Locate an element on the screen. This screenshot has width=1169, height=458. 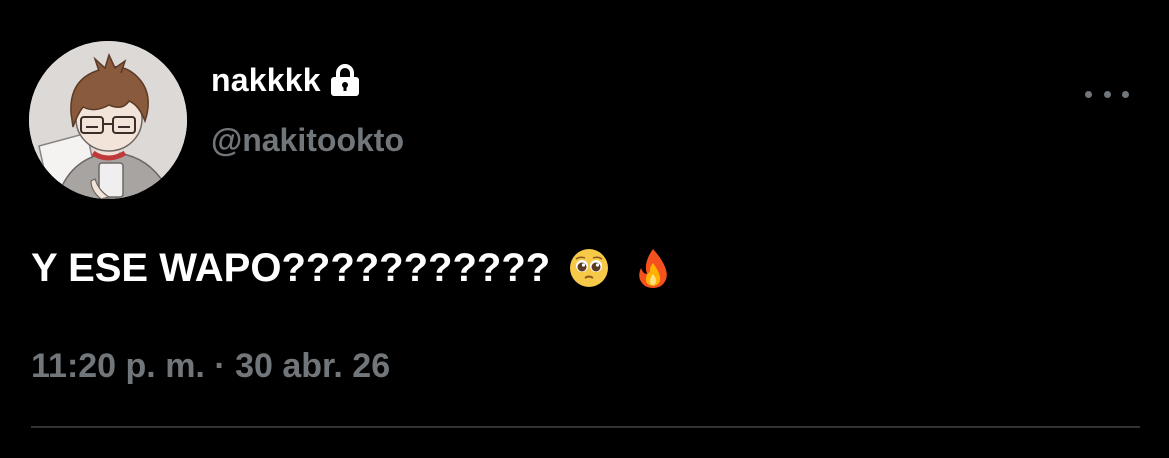
tweet-body: Y ESE WAPO??????????? is located at coordinates (291, 267).